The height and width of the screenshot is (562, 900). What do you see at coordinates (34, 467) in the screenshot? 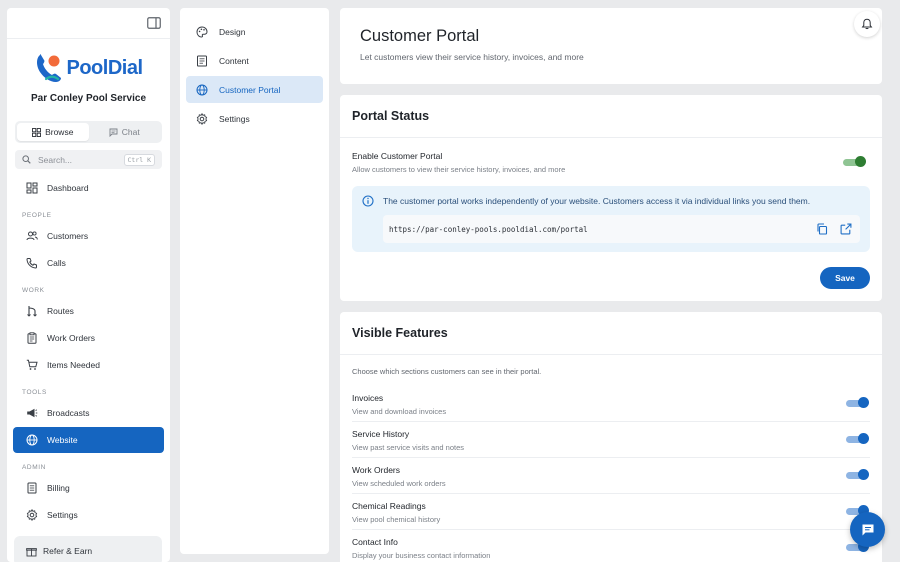
I see `section-admin: ADMIN` at bounding box center [34, 467].